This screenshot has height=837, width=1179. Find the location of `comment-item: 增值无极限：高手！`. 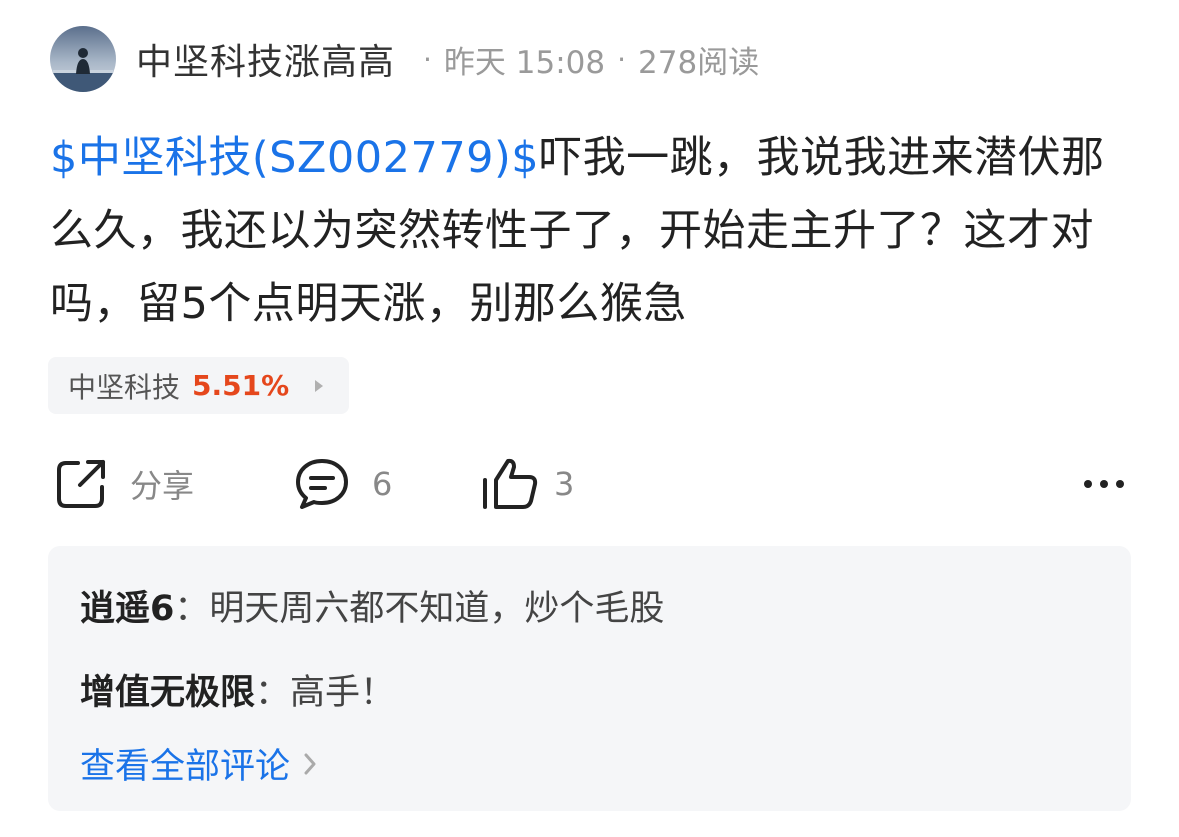

comment-item: 增值无极限：高手！ is located at coordinates (237, 689).